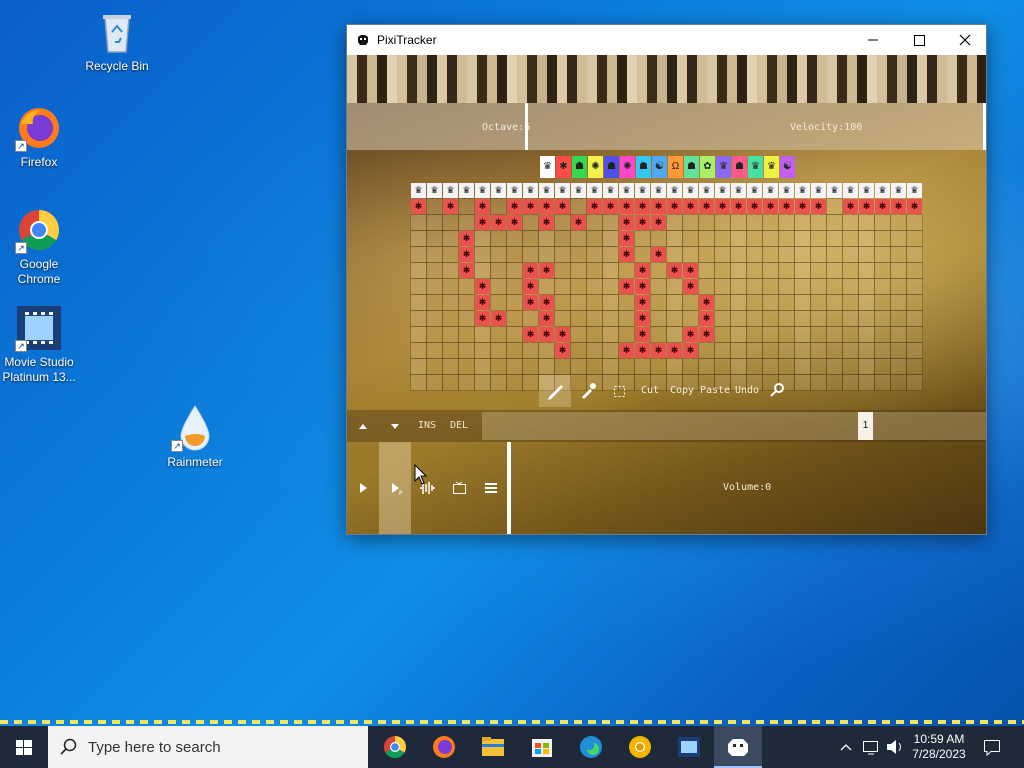 The width and height of the screenshot is (1024, 768). What do you see at coordinates (459, 426) in the screenshot?
I see `delete-button: DEL` at bounding box center [459, 426].